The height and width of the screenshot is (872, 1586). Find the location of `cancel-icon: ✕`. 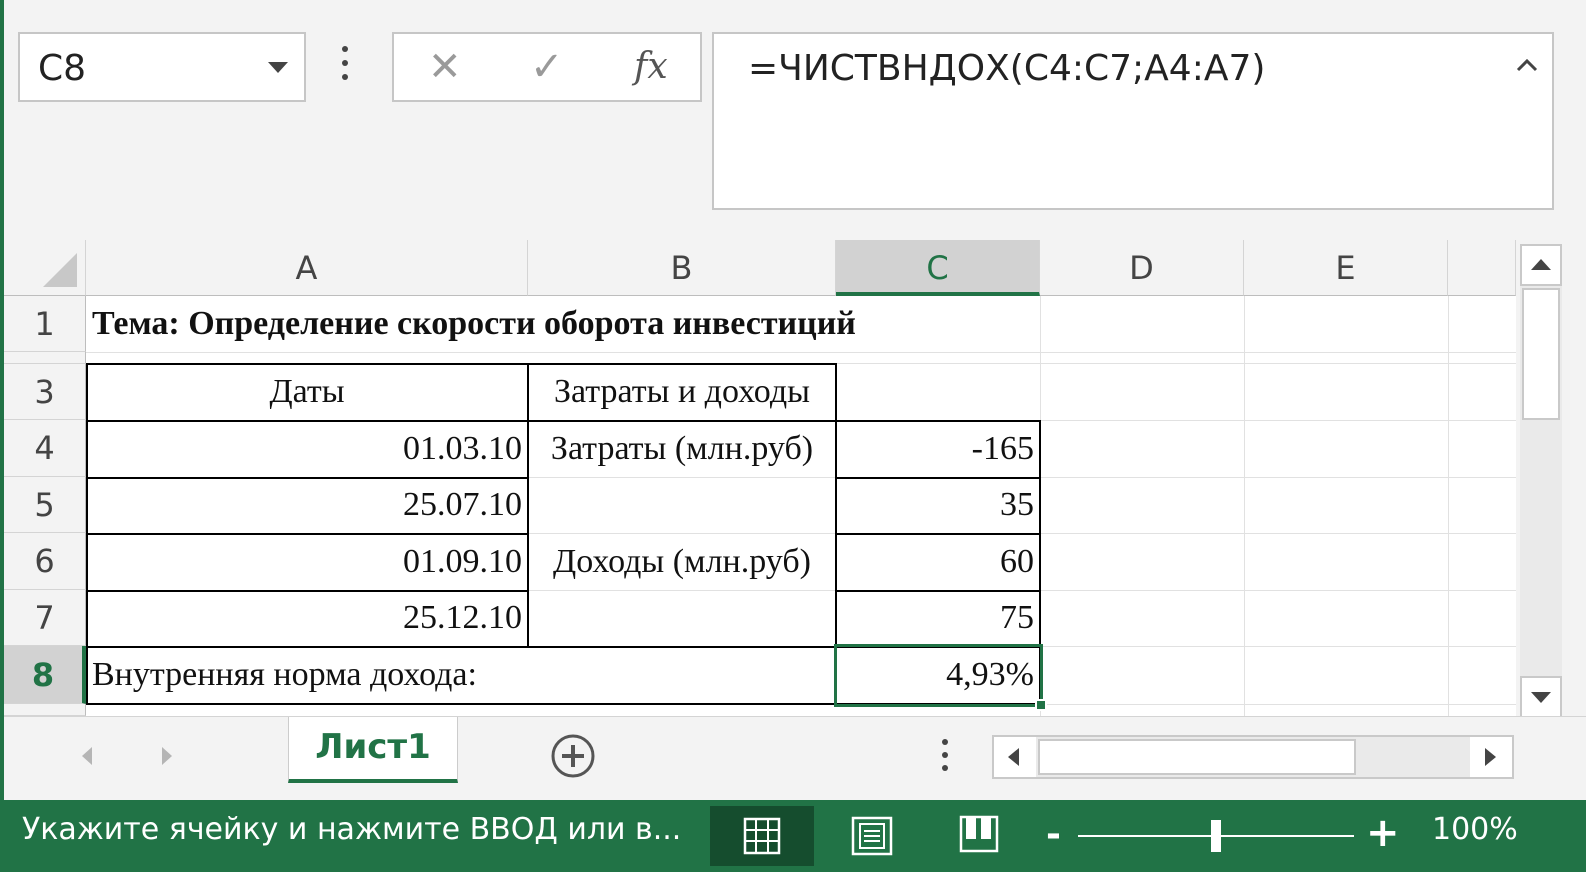

cancel-icon: ✕ is located at coordinates (445, 67).